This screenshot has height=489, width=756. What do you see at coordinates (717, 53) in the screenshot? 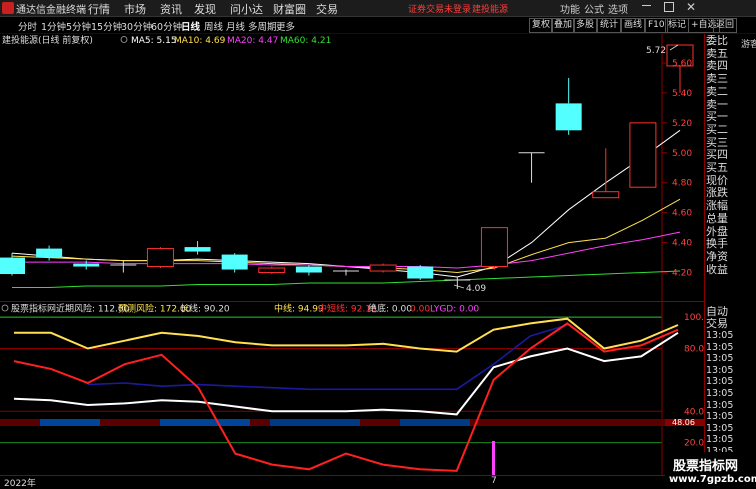
I see `quote-field-label: 卖五` at bounding box center [717, 53].